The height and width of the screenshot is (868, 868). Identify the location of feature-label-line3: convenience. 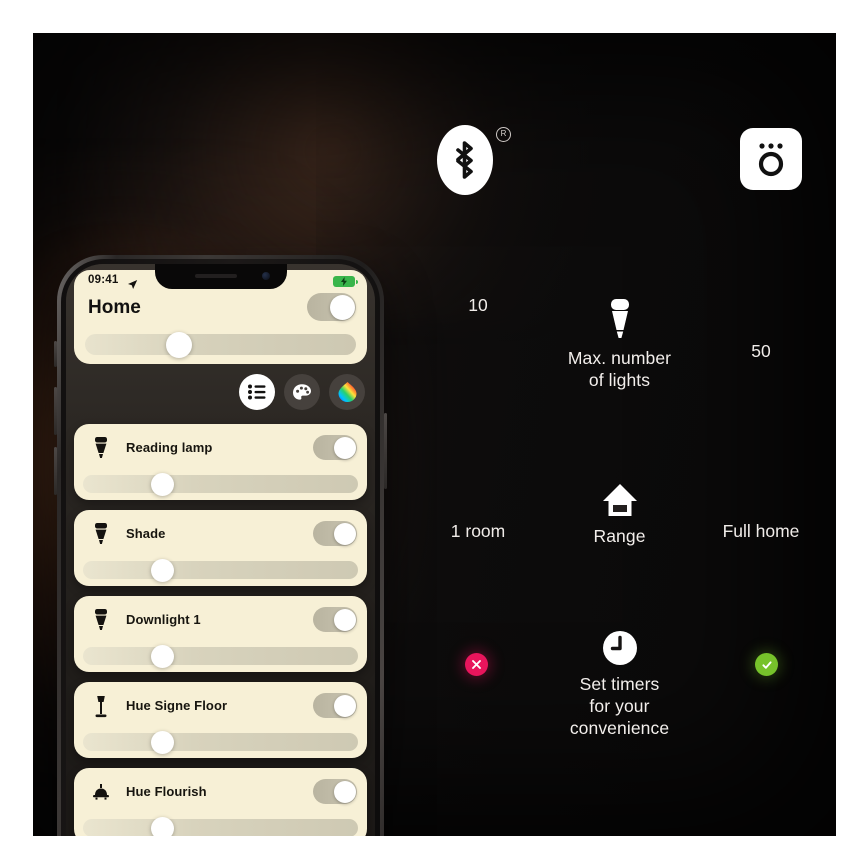
(619, 728).